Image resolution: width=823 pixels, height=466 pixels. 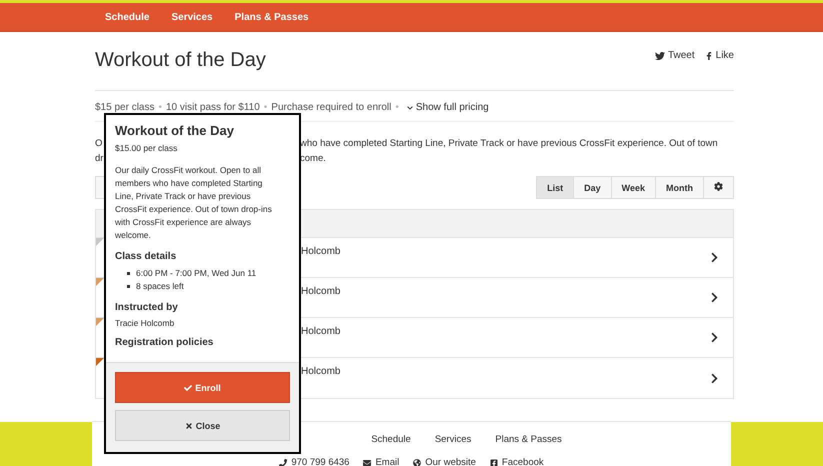 What do you see at coordinates (444, 461) in the screenshot?
I see `contact-link: Our website` at bounding box center [444, 461].